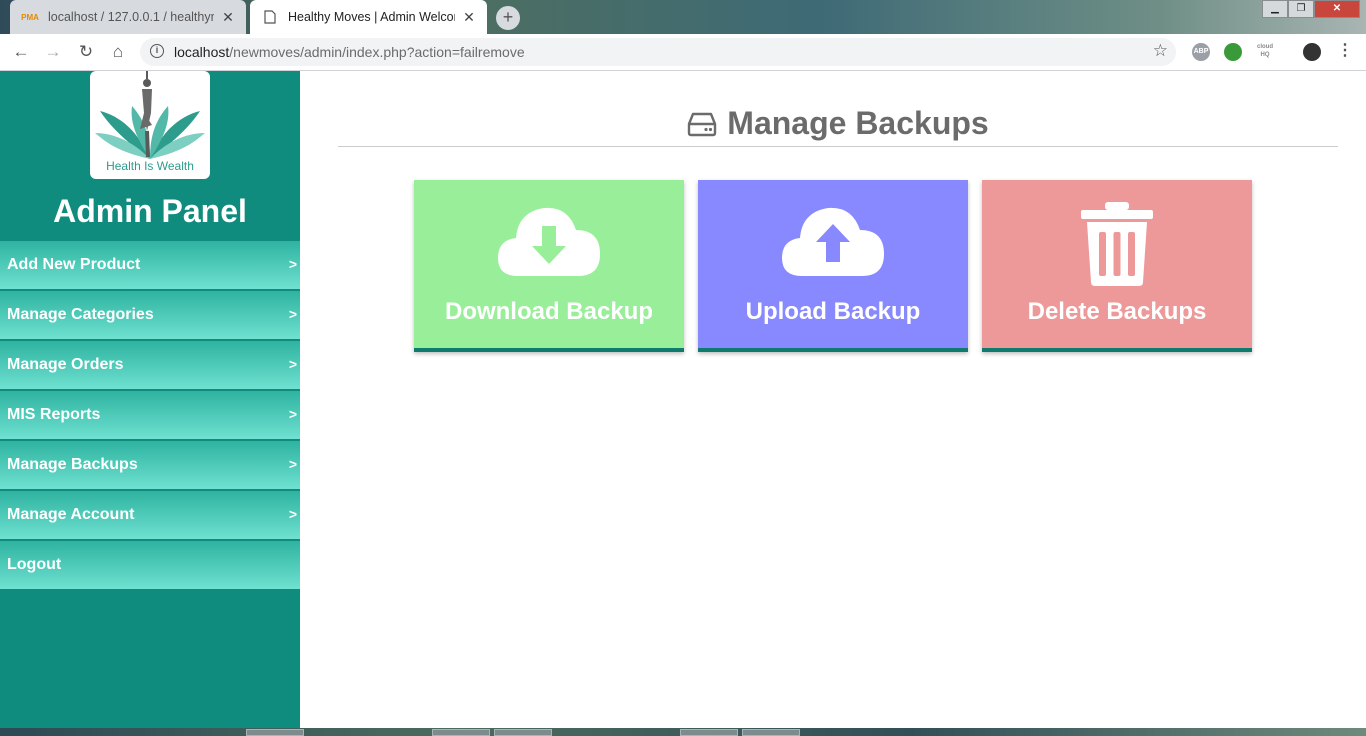  What do you see at coordinates (150, 166) in the screenshot?
I see `logo-caption: Health Is Wealth` at bounding box center [150, 166].